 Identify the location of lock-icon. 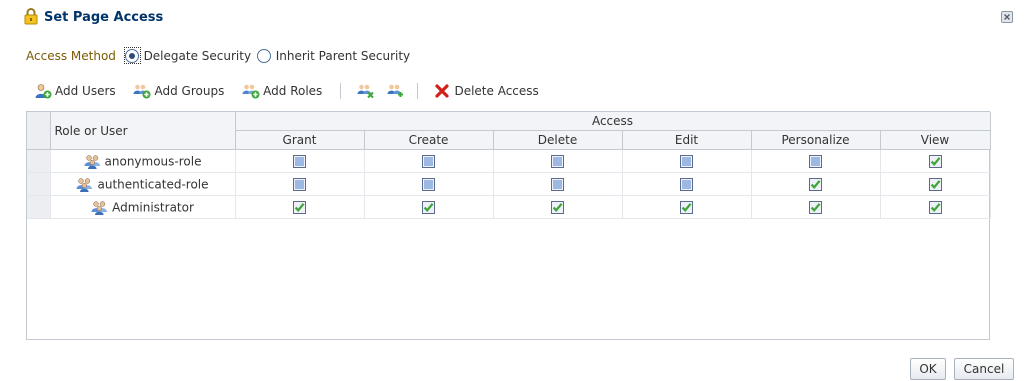
(31, 16).